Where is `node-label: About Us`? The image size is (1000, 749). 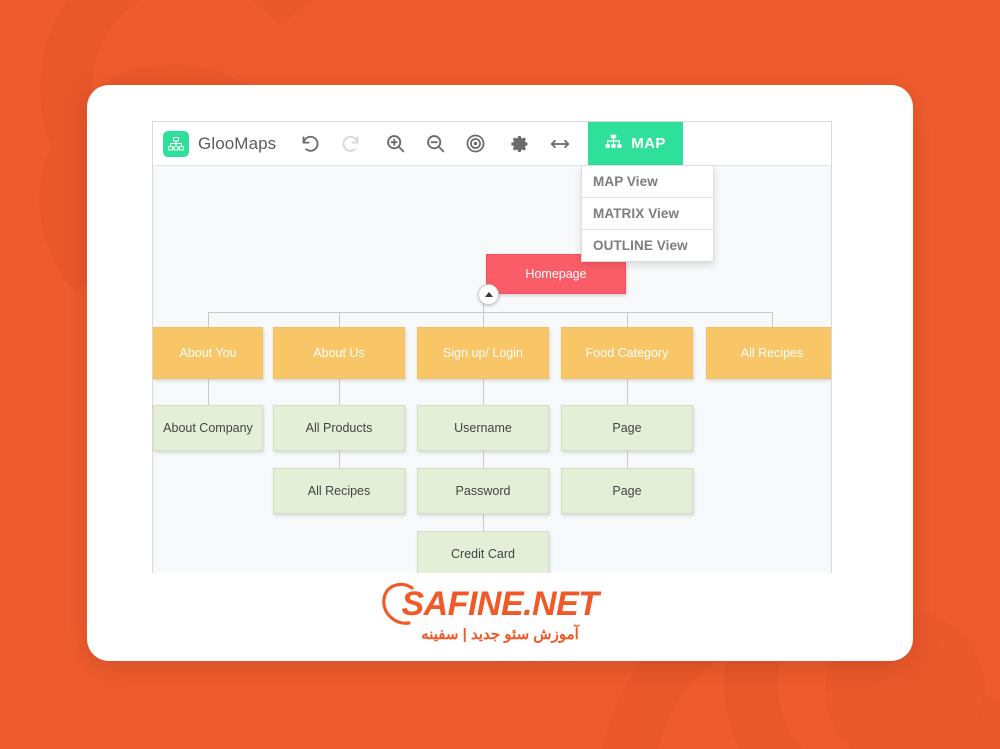
node-label: About Us is located at coordinates (339, 353).